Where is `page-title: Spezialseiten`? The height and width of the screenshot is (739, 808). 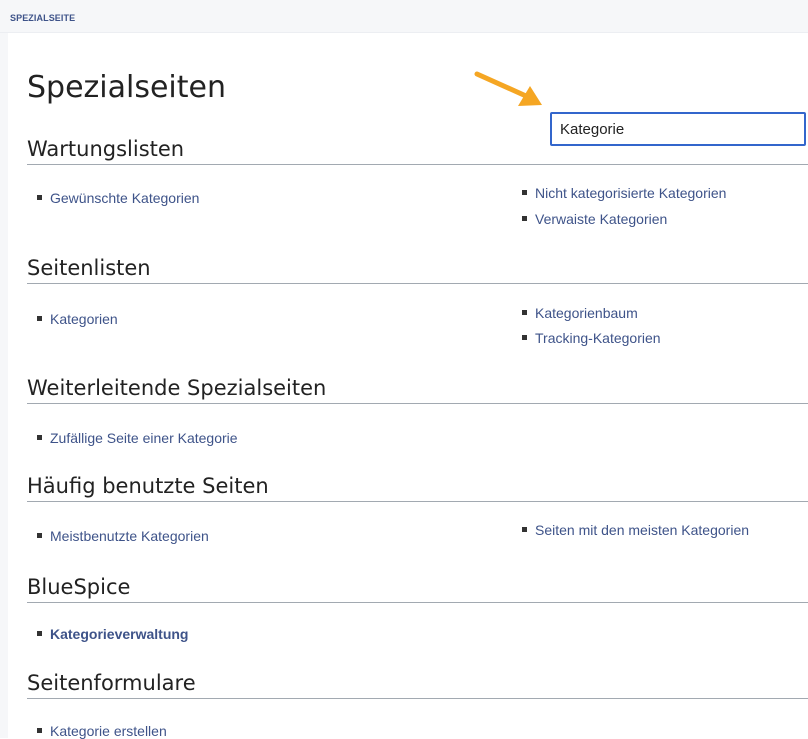 page-title: Spezialseiten is located at coordinates (126, 87).